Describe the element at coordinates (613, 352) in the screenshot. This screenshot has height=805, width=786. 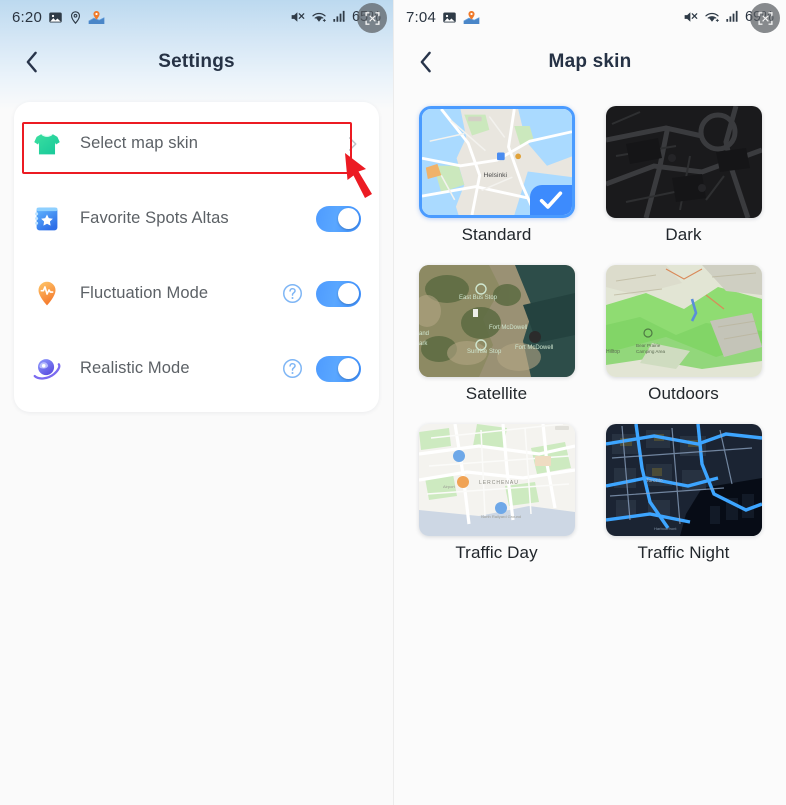
I see `svg-text: Hilltop` at that location.